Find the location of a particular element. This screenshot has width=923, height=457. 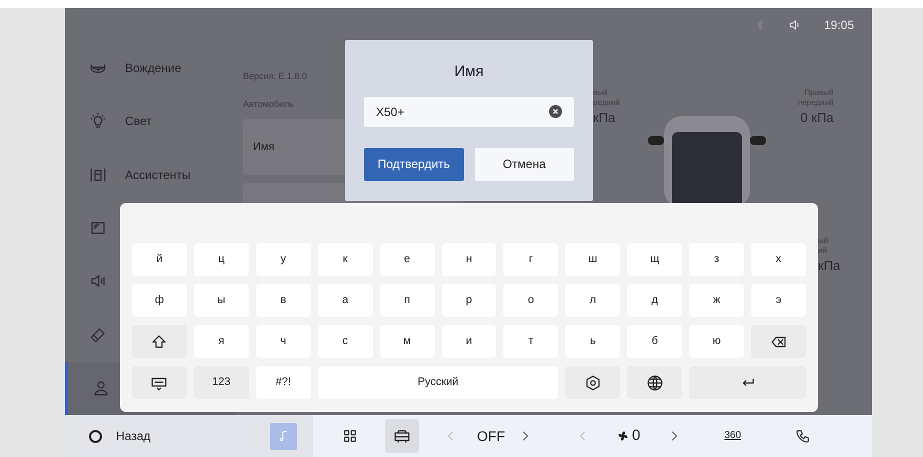

fan-speed: 0 is located at coordinates (636, 436).